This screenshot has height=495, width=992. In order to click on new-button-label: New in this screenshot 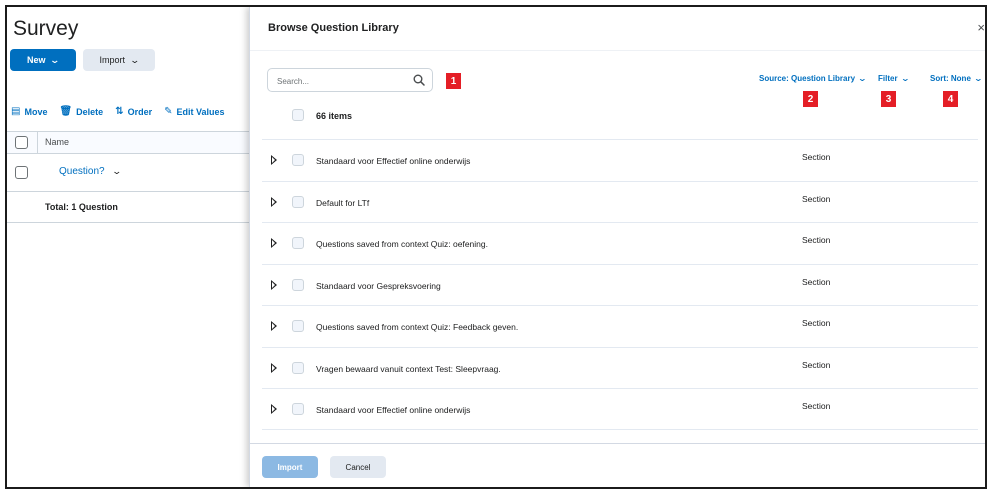, I will do `click(36, 60)`.